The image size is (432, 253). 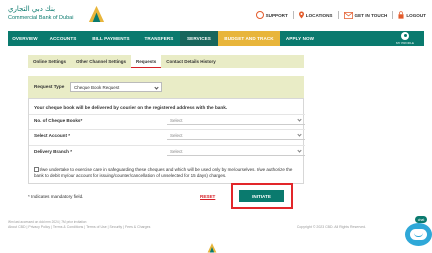 I want to click on nav-transfers: TRANSFERS, so click(x=159, y=38).